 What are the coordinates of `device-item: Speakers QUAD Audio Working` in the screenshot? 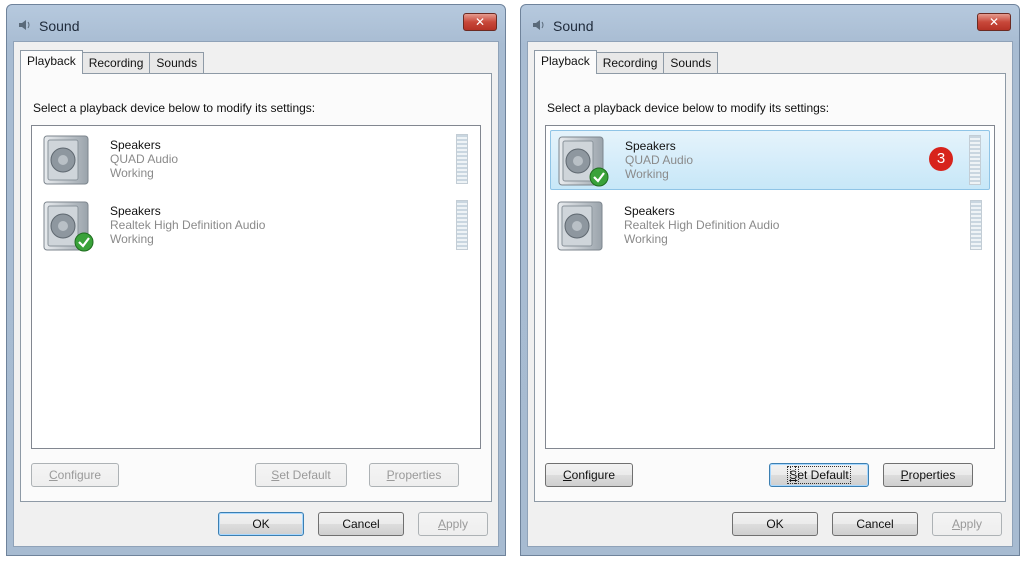 It's located at (256, 160).